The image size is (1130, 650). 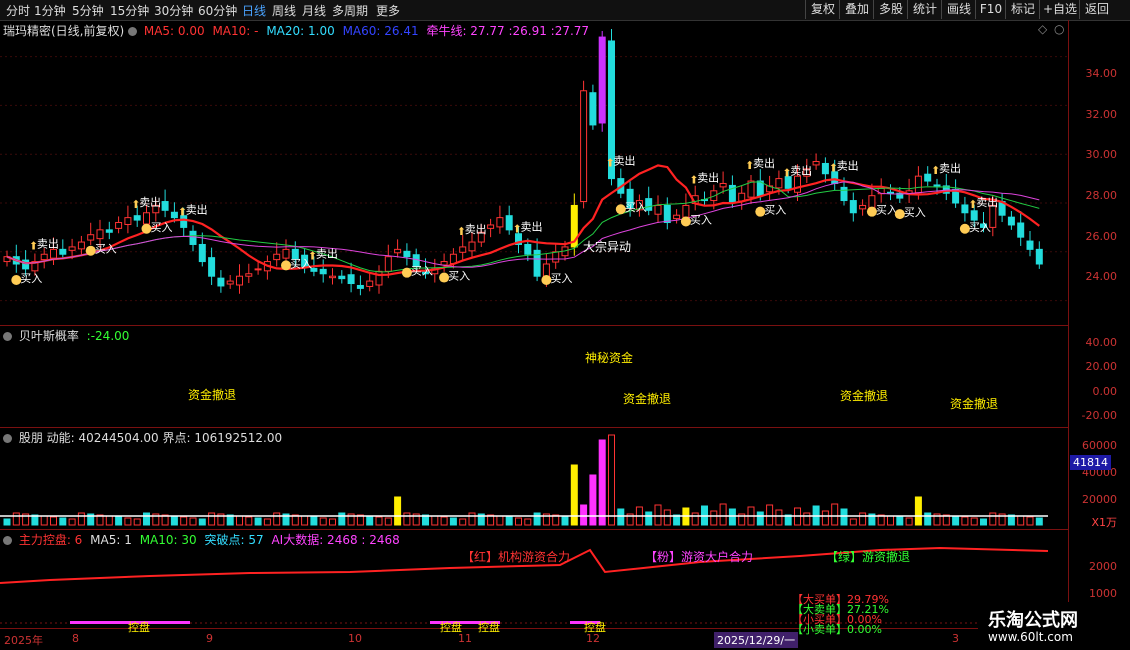 What do you see at coordinates (50, 10) in the screenshot?
I see `tab-period: 1分钟` at bounding box center [50, 10].